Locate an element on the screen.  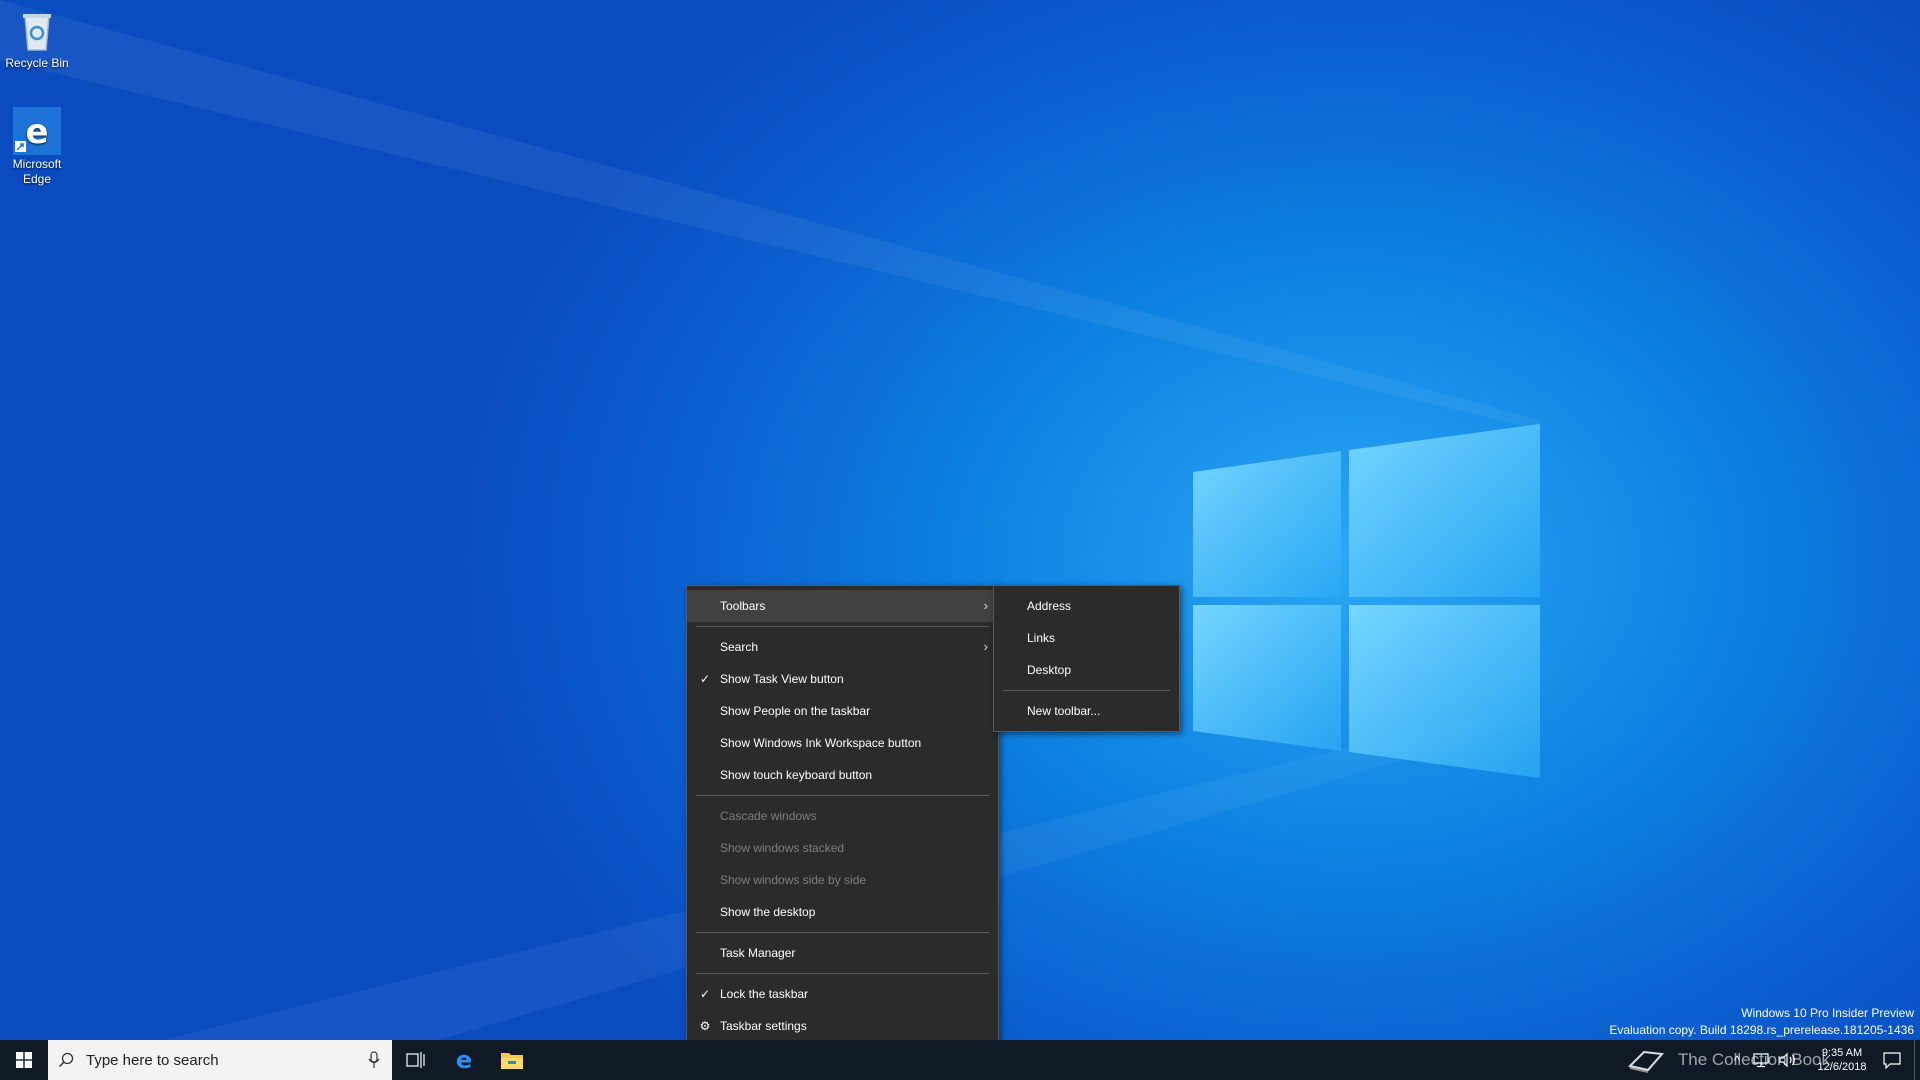
desktop-icon-label: Microsoft Edge is located at coordinates (37, 171).